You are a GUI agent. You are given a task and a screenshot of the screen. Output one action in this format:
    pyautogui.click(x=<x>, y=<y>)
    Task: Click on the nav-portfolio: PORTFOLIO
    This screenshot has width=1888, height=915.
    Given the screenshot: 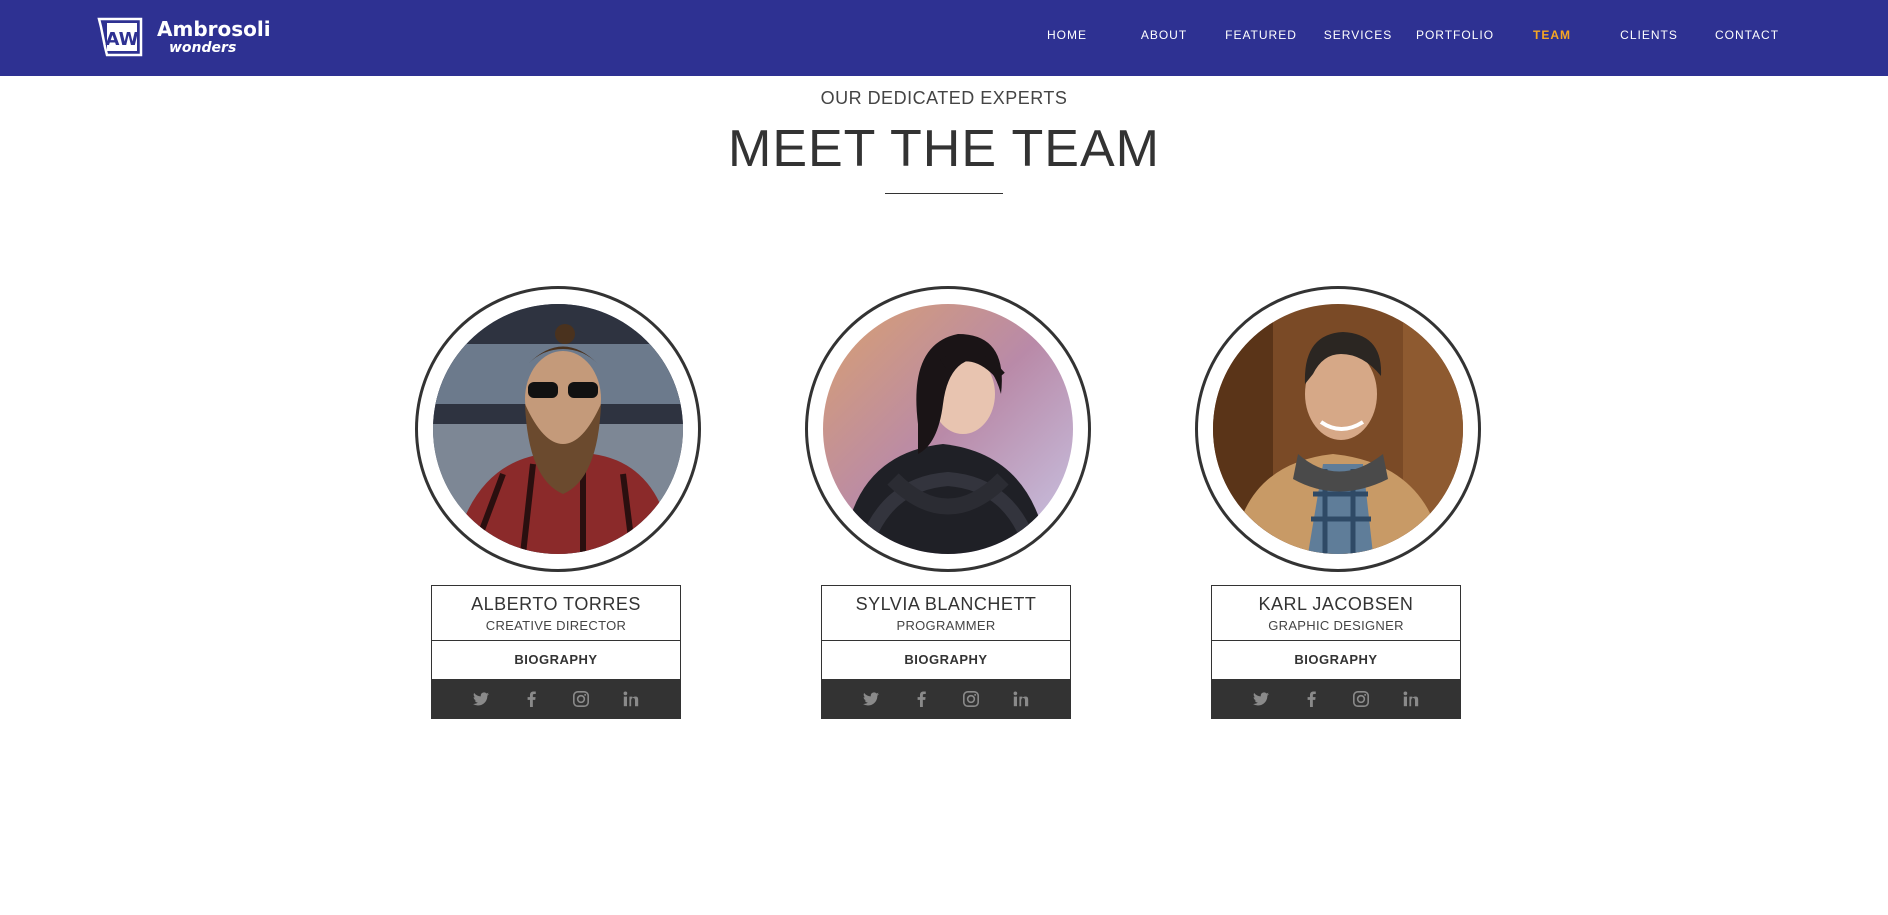 What is the action you would take?
    pyautogui.click(x=1455, y=35)
    